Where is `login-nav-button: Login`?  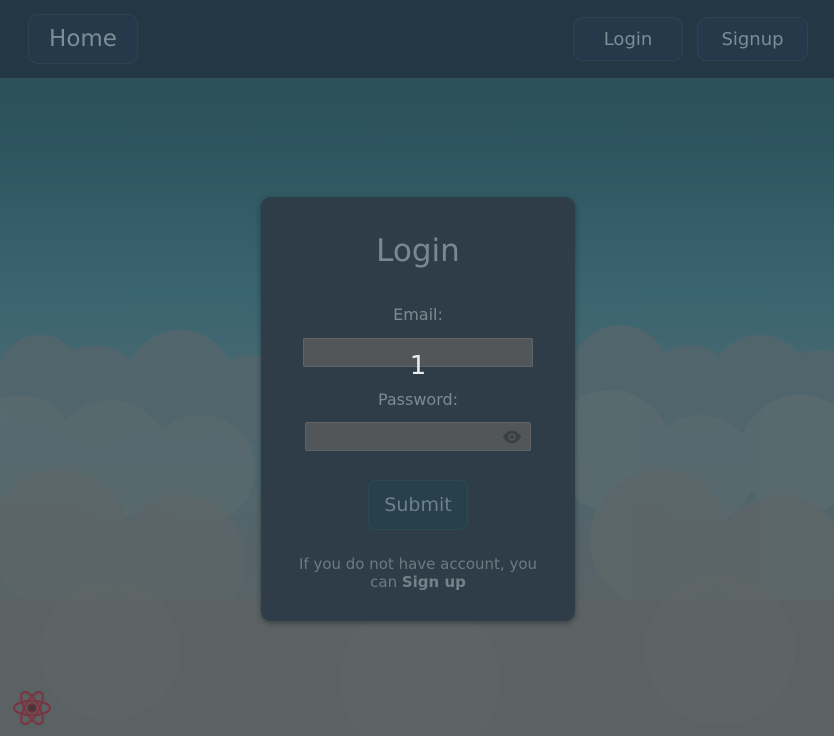
login-nav-button: Login is located at coordinates (628, 39).